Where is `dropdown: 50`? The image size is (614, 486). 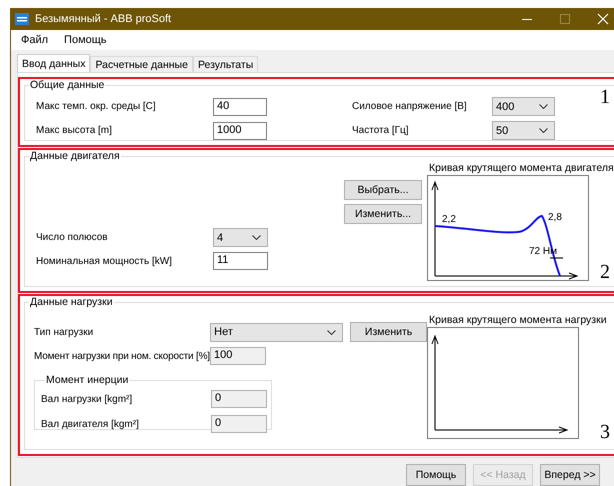 dropdown: 50 is located at coordinates (523, 130).